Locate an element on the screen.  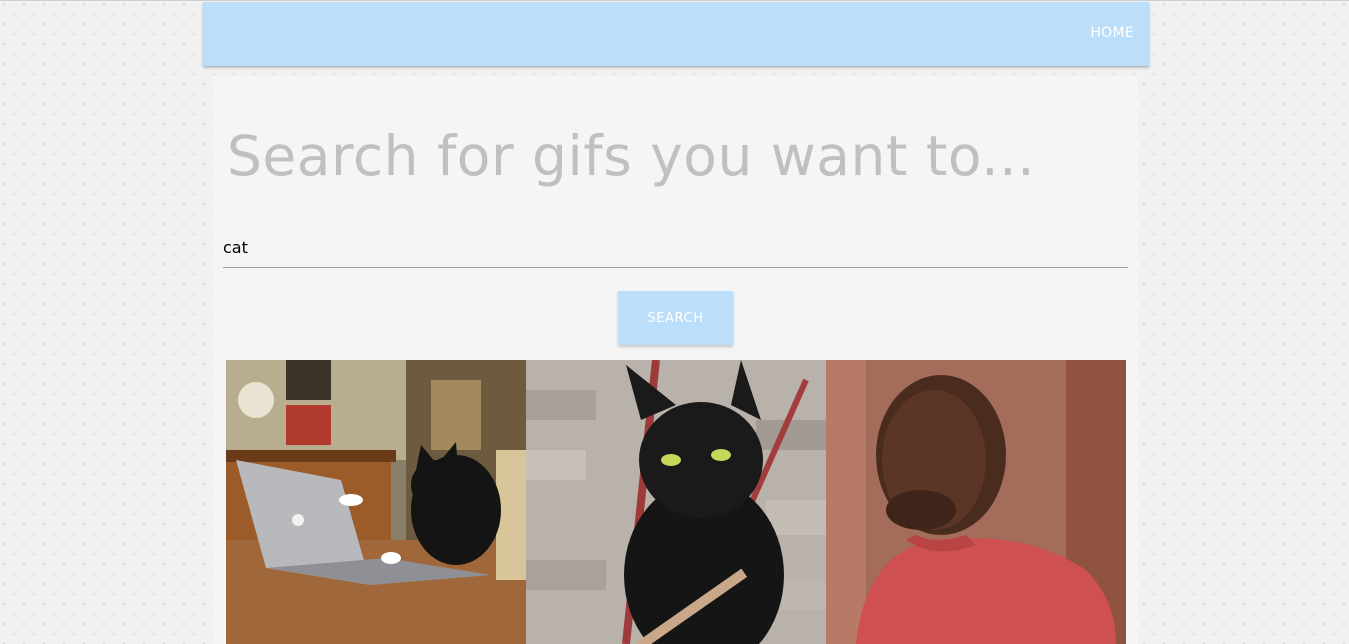
top-border is located at coordinates (674, 0).